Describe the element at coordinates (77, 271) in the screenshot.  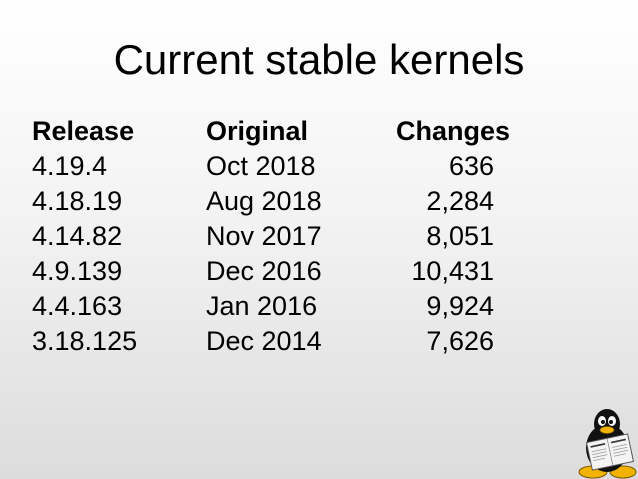
I see `release-cell: 4.9.139` at that location.